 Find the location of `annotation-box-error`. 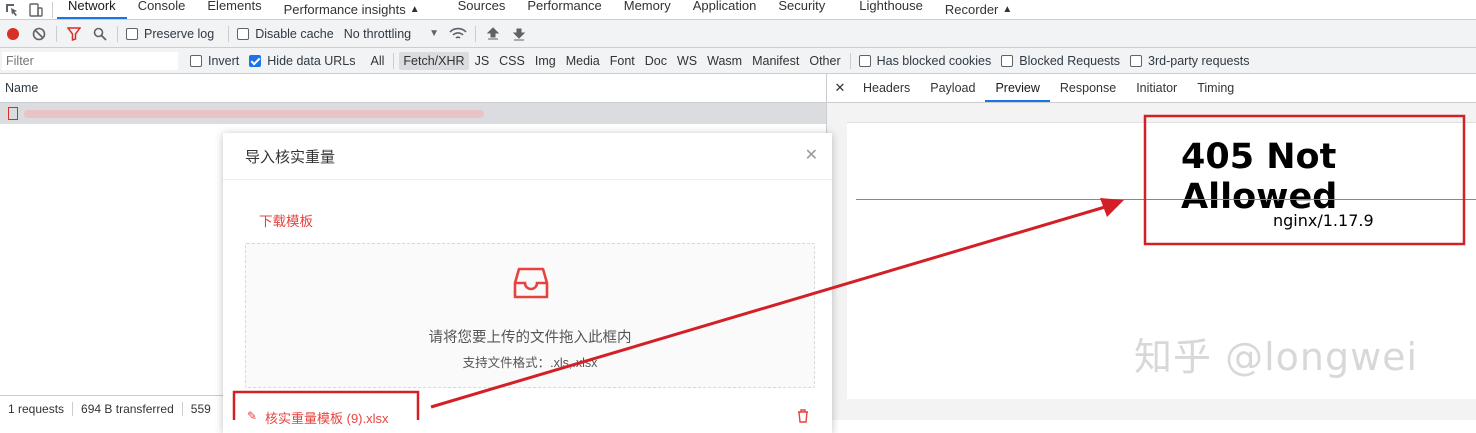

annotation-box-error is located at coordinates (1304, 180).